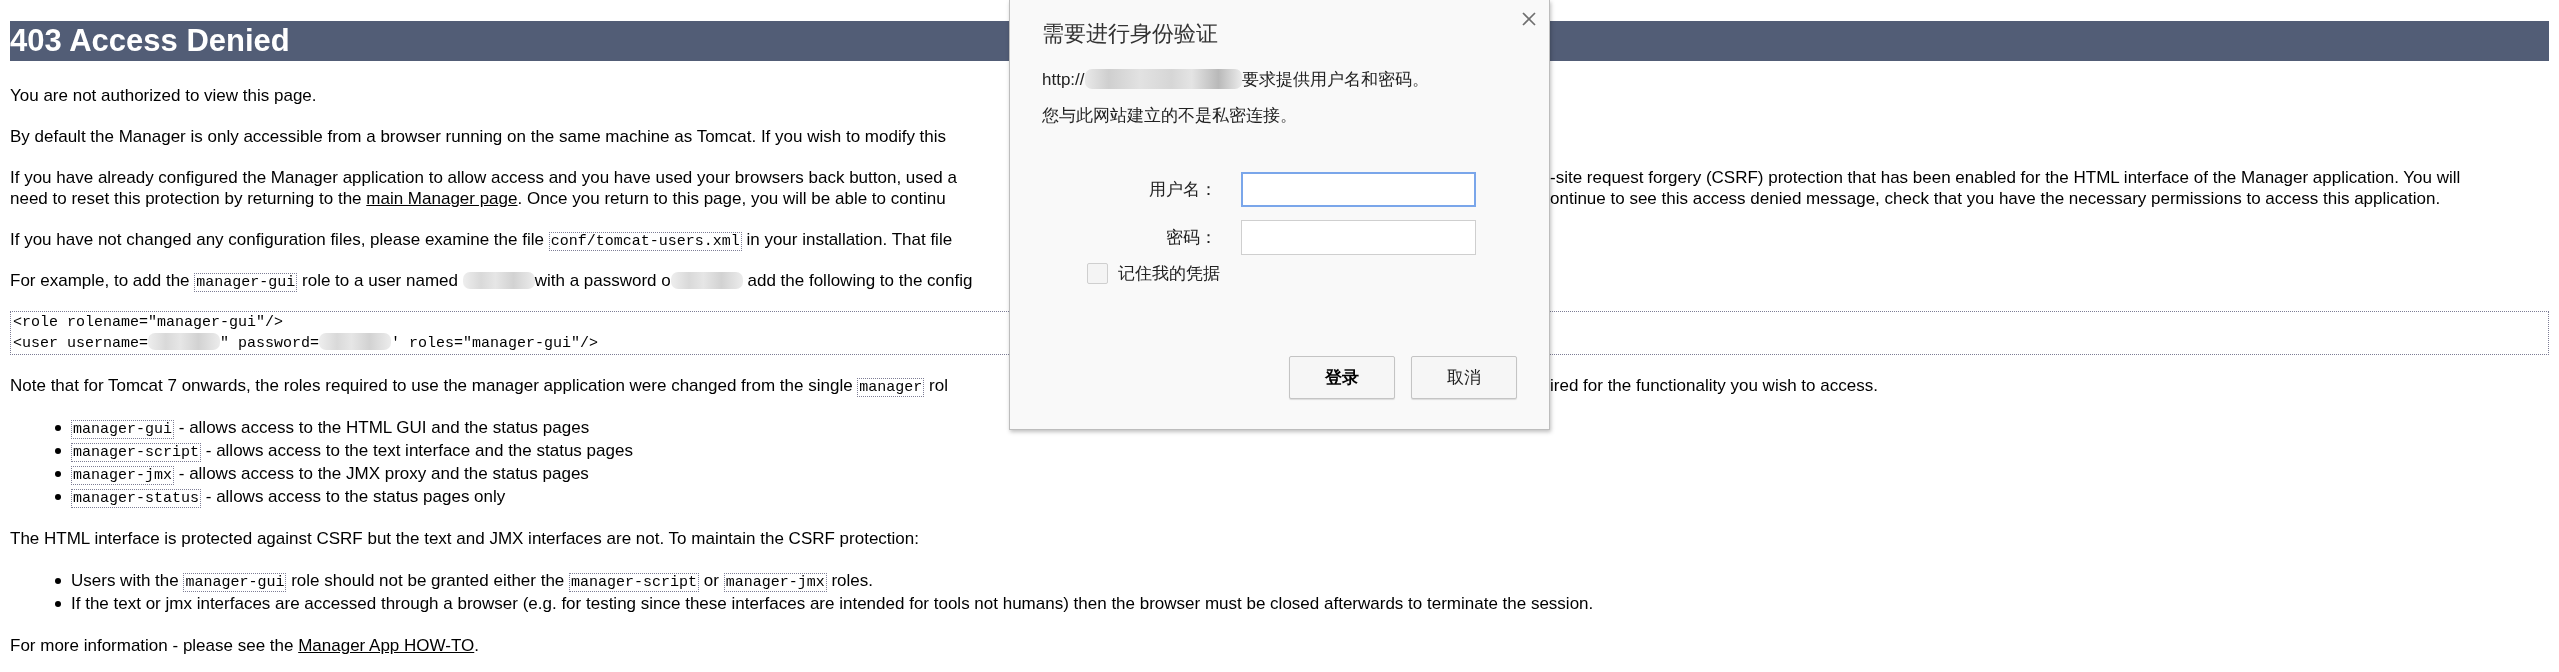  Describe the element at coordinates (306, 343) in the screenshot. I see `code-line: <user username= " password= ' roles="manager-gui"/>` at that location.